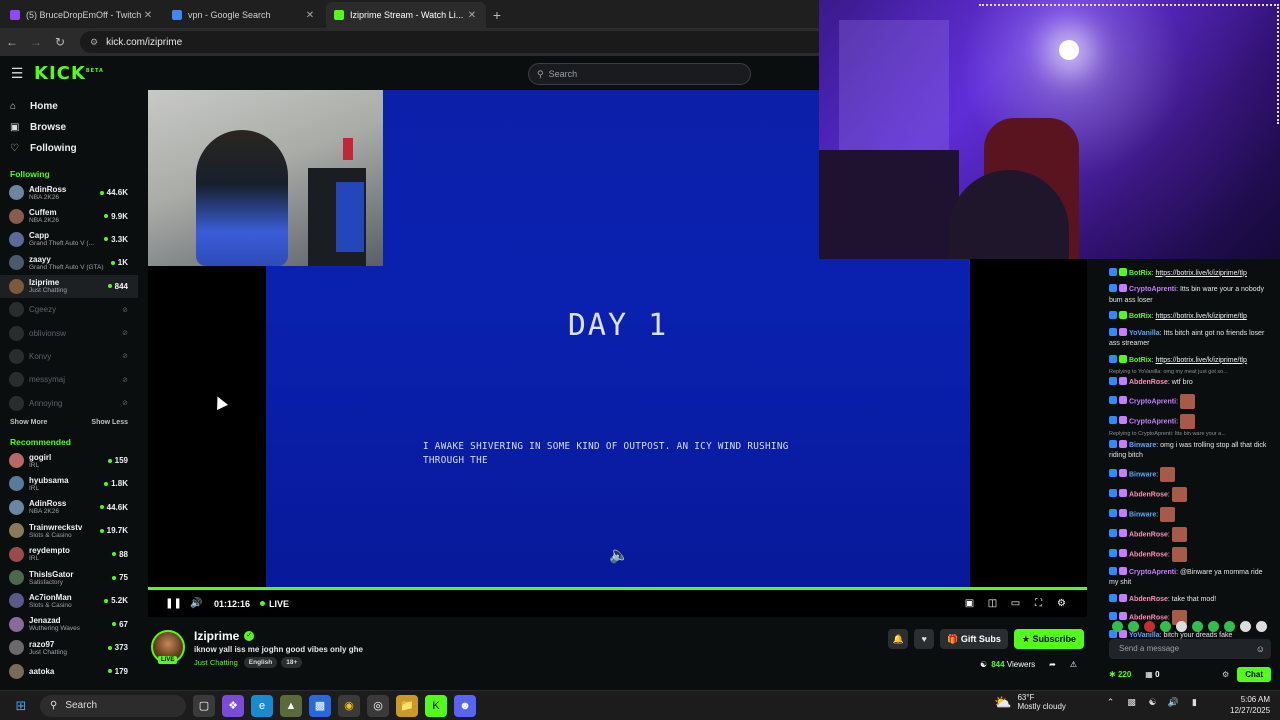 The height and width of the screenshot is (720, 1280). I want to click on store-icon: ▩, so click(320, 705).